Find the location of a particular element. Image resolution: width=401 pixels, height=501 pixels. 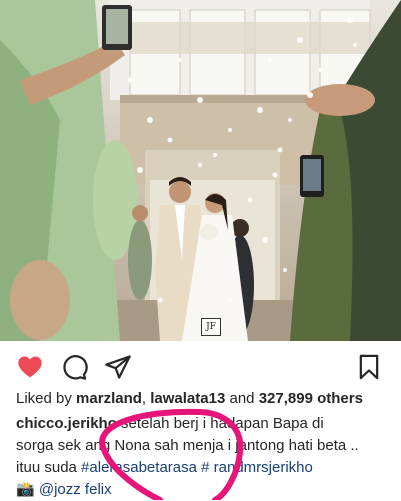

like-button is located at coordinates (30, 367).